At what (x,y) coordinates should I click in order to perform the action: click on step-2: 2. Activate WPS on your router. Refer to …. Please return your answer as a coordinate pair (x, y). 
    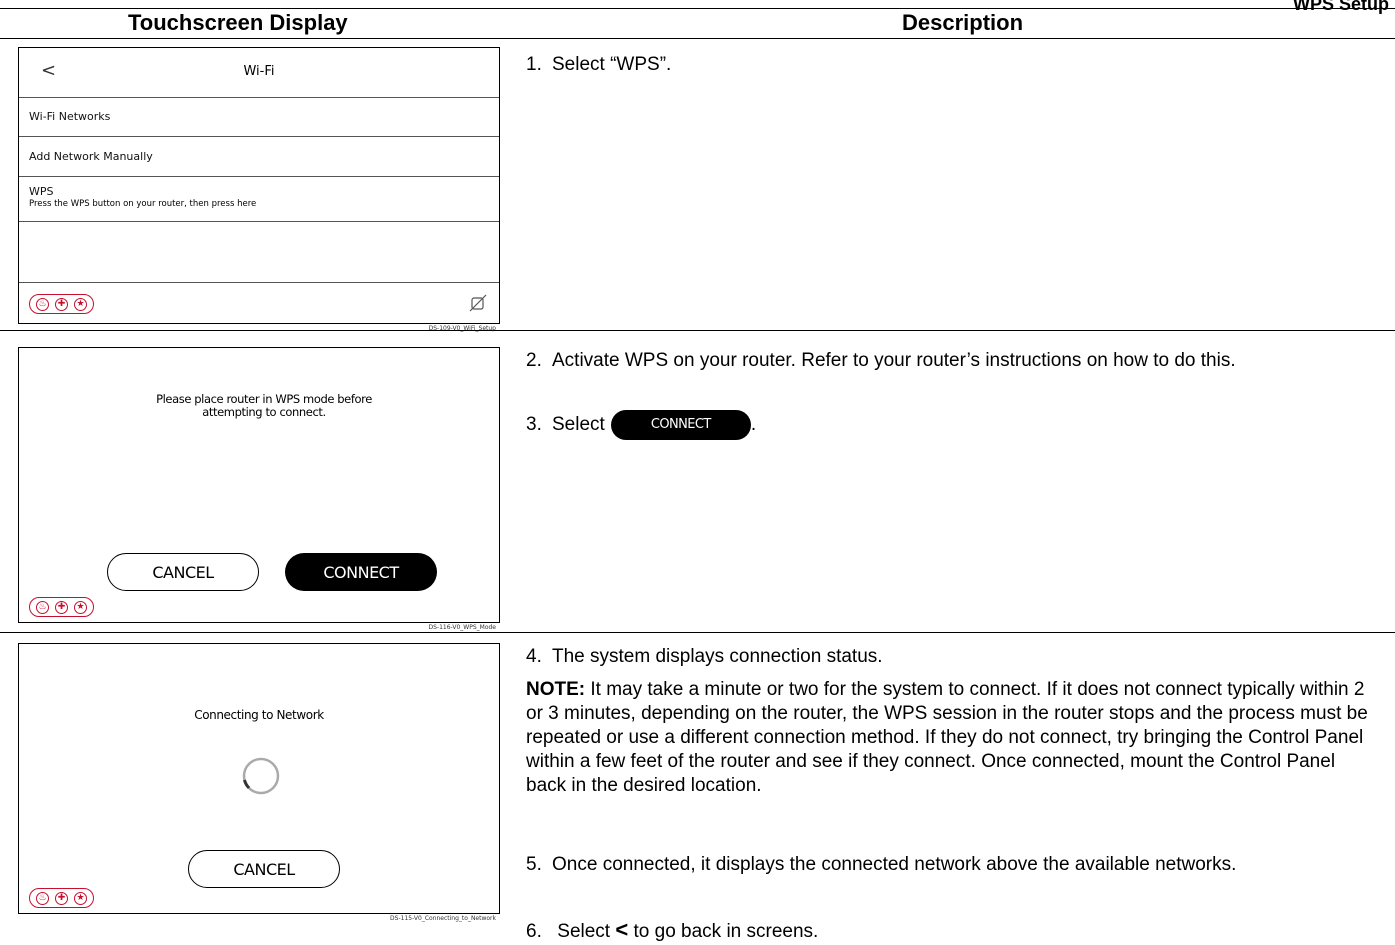
    Looking at the image, I should click on (956, 361).